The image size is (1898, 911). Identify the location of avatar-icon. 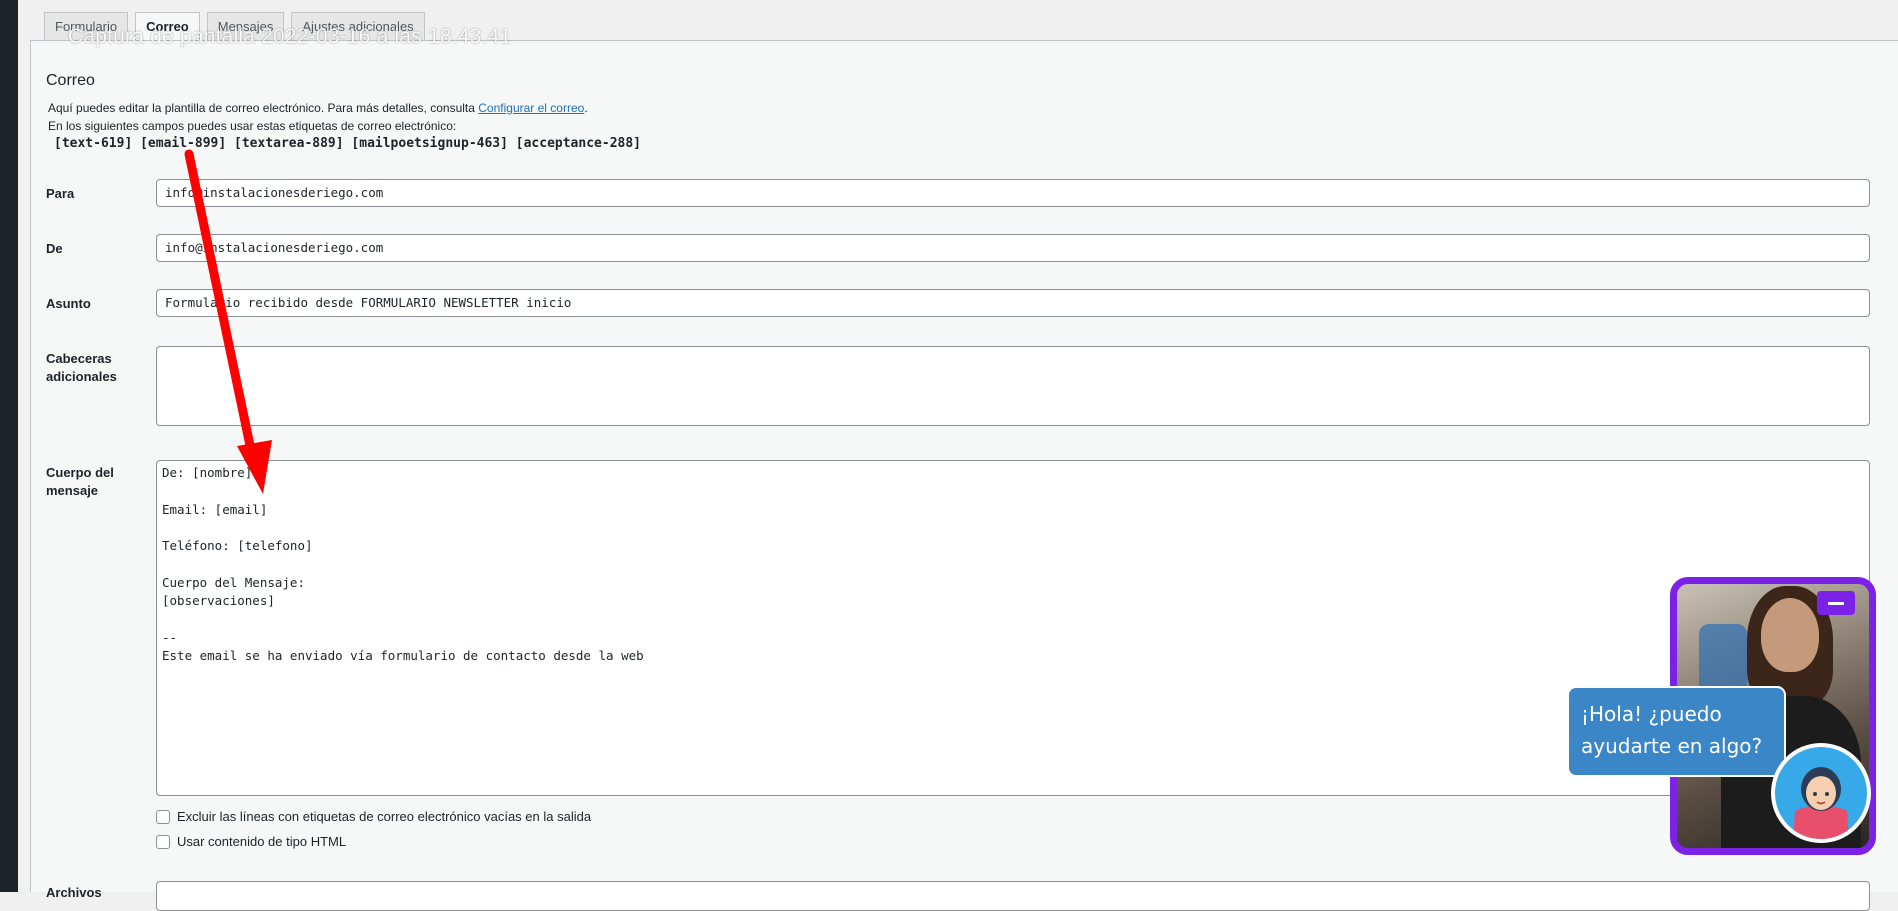
(1821, 793).